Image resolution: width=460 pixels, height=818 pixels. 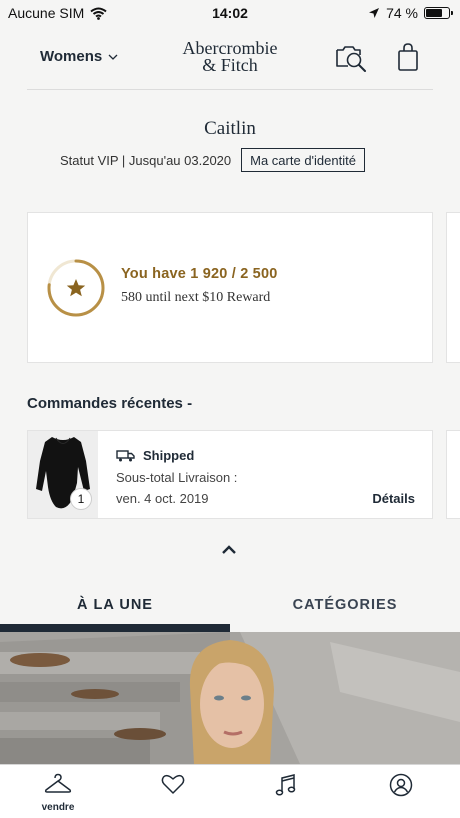 What do you see at coordinates (230, 791) in the screenshot?
I see `bottom-tab-bar: vendre` at bounding box center [230, 791].